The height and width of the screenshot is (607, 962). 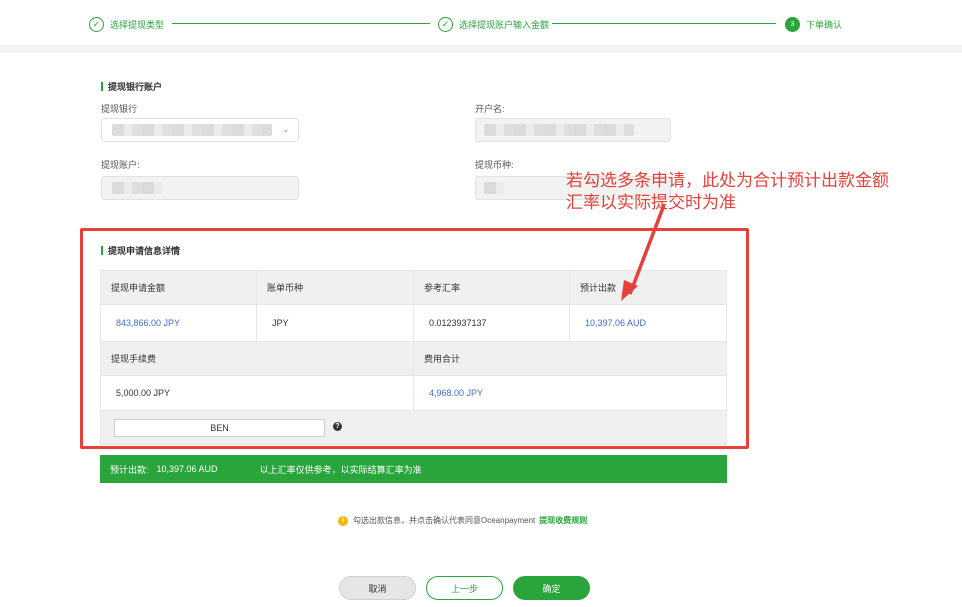 What do you see at coordinates (727, 181) in the screenshot?
I see `annotation-line-1: 若勾选多条申请，此处为合计预计出款金额` at bounding box center [727, 181].